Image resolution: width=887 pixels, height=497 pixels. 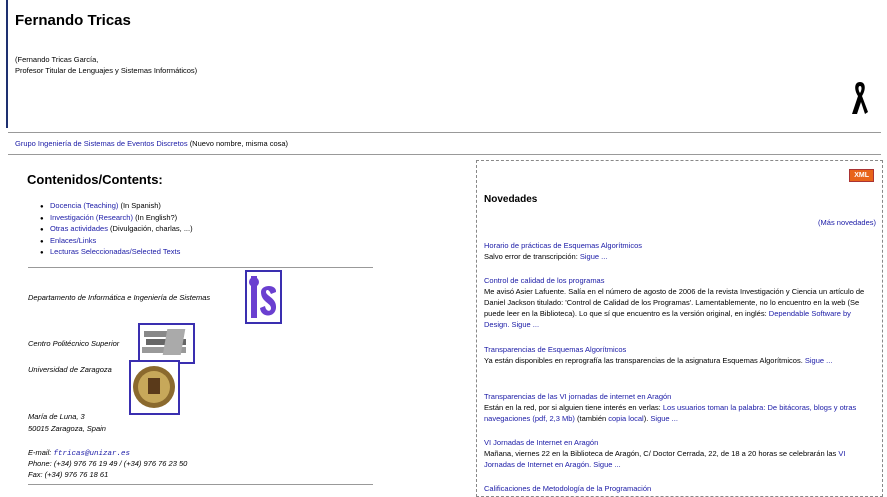 I want to click on enlaces-link: Enlaces/Links, so click(x=73, y=240).